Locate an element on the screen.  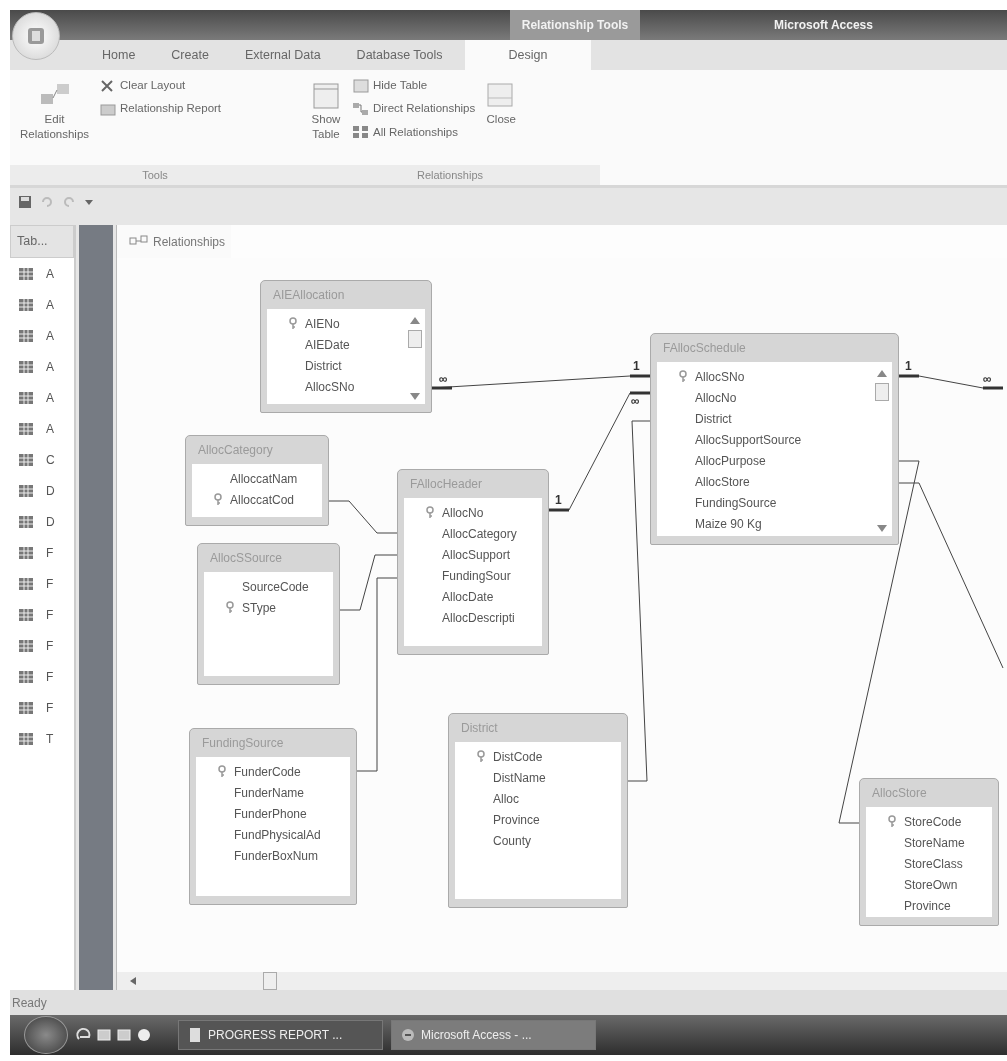
field-name: AllocPurpose is located at coordinates (730, 460).